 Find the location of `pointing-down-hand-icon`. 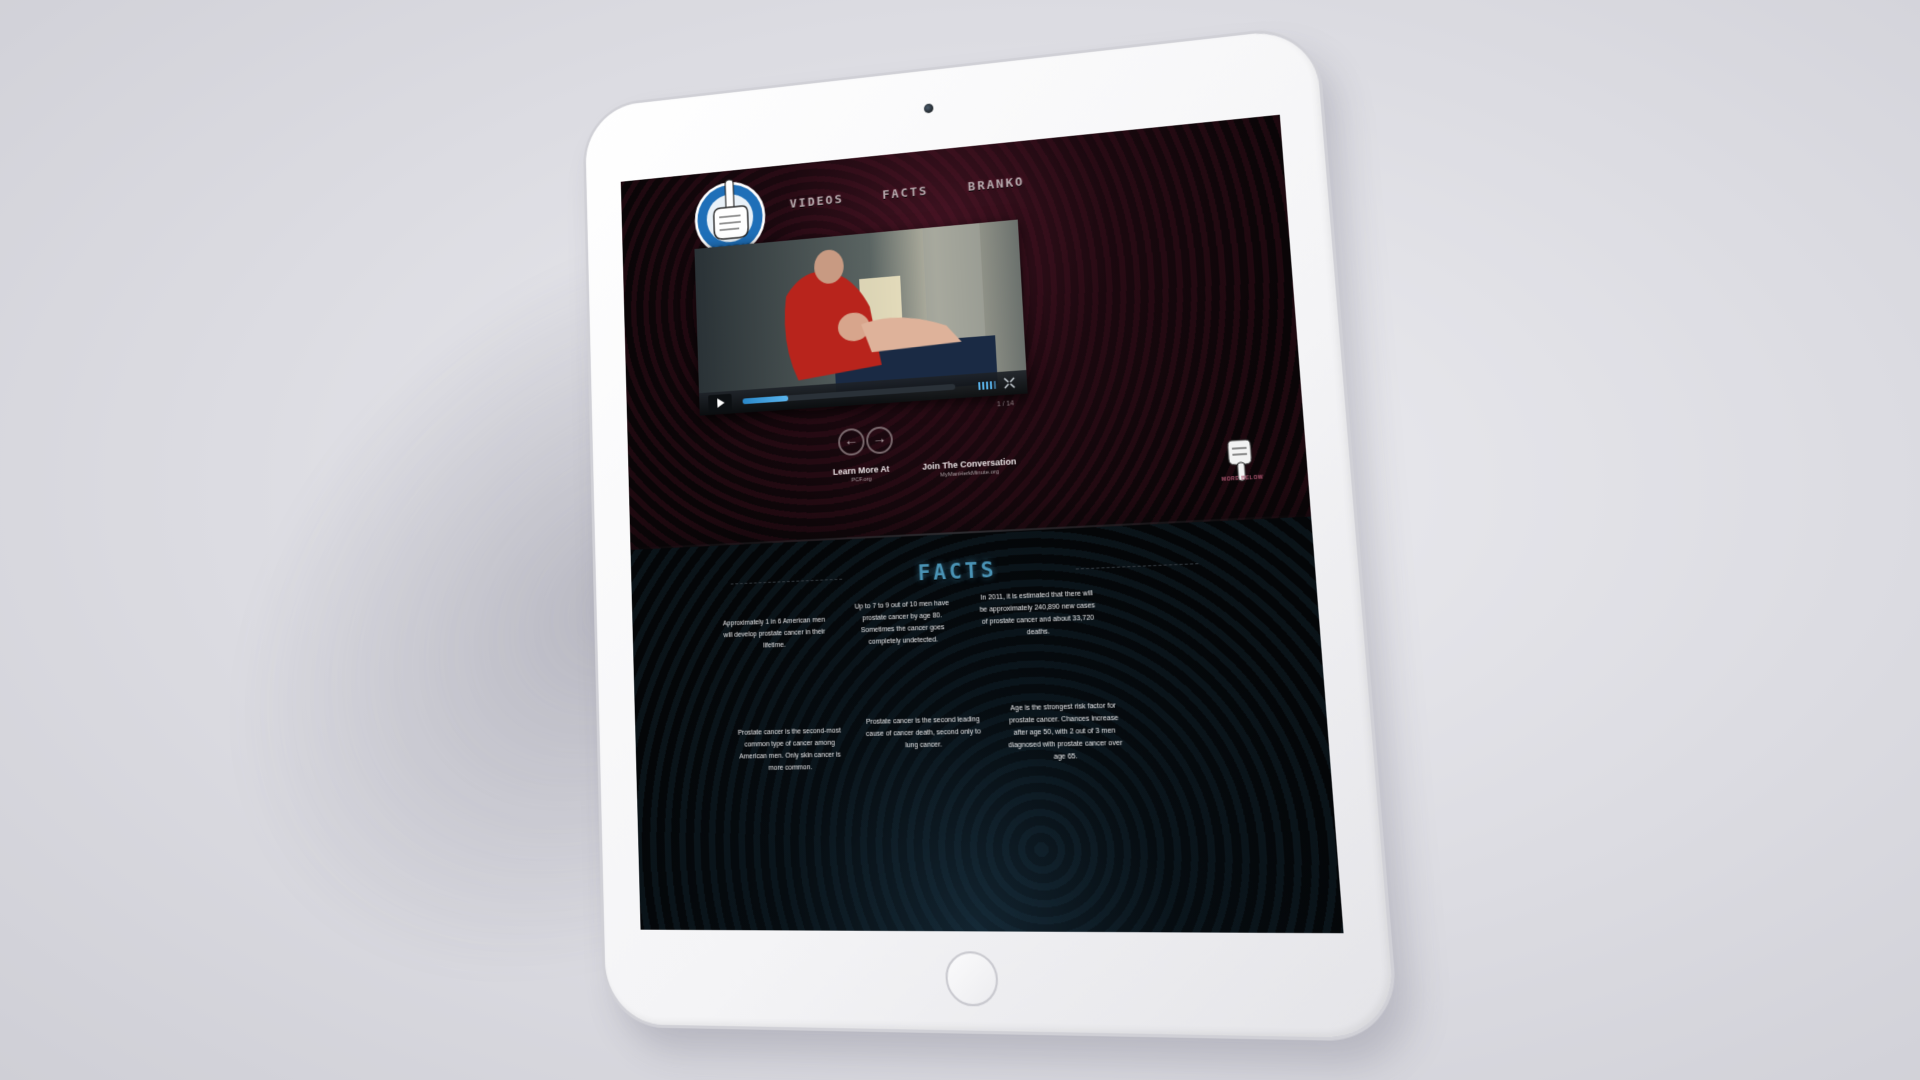

pointing-down-hand-icon is located at coordinates (1240, 464).